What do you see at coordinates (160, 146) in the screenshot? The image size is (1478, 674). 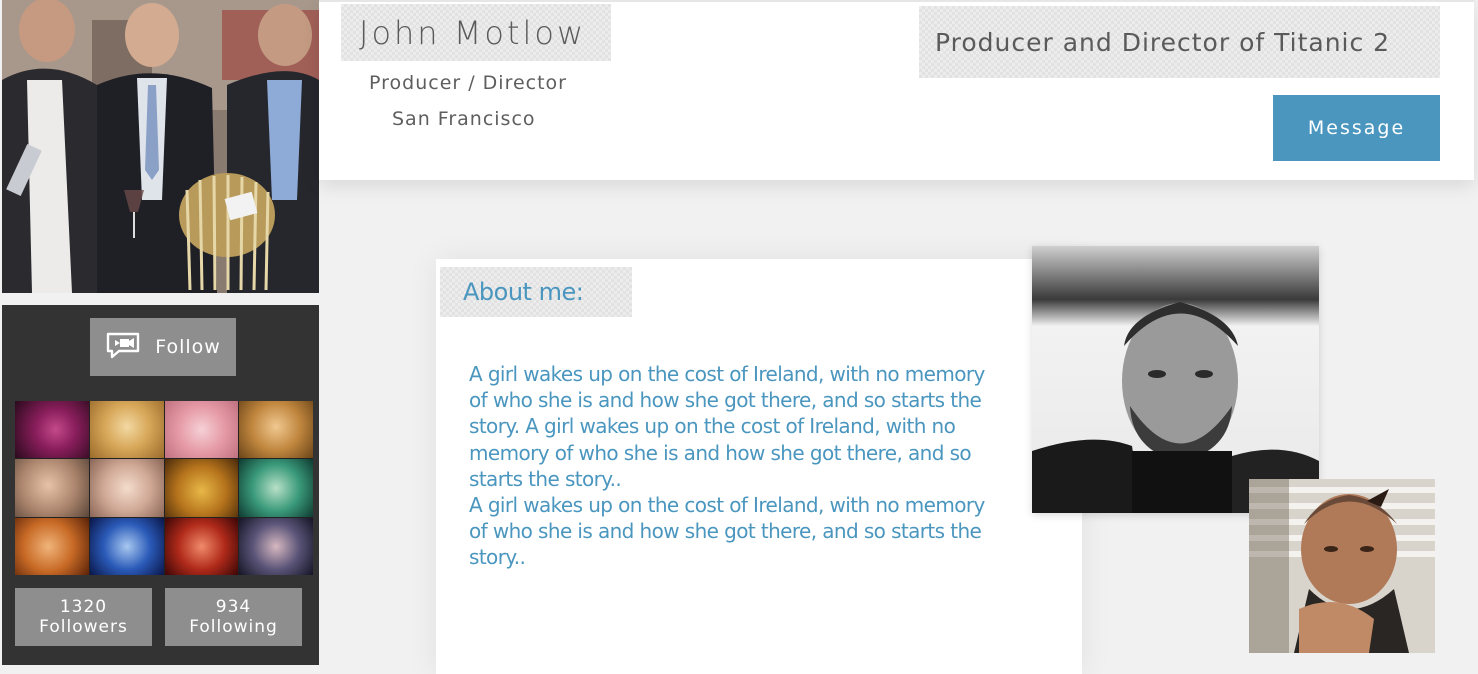 I see `header-photo` at bounding box center [160, 146].